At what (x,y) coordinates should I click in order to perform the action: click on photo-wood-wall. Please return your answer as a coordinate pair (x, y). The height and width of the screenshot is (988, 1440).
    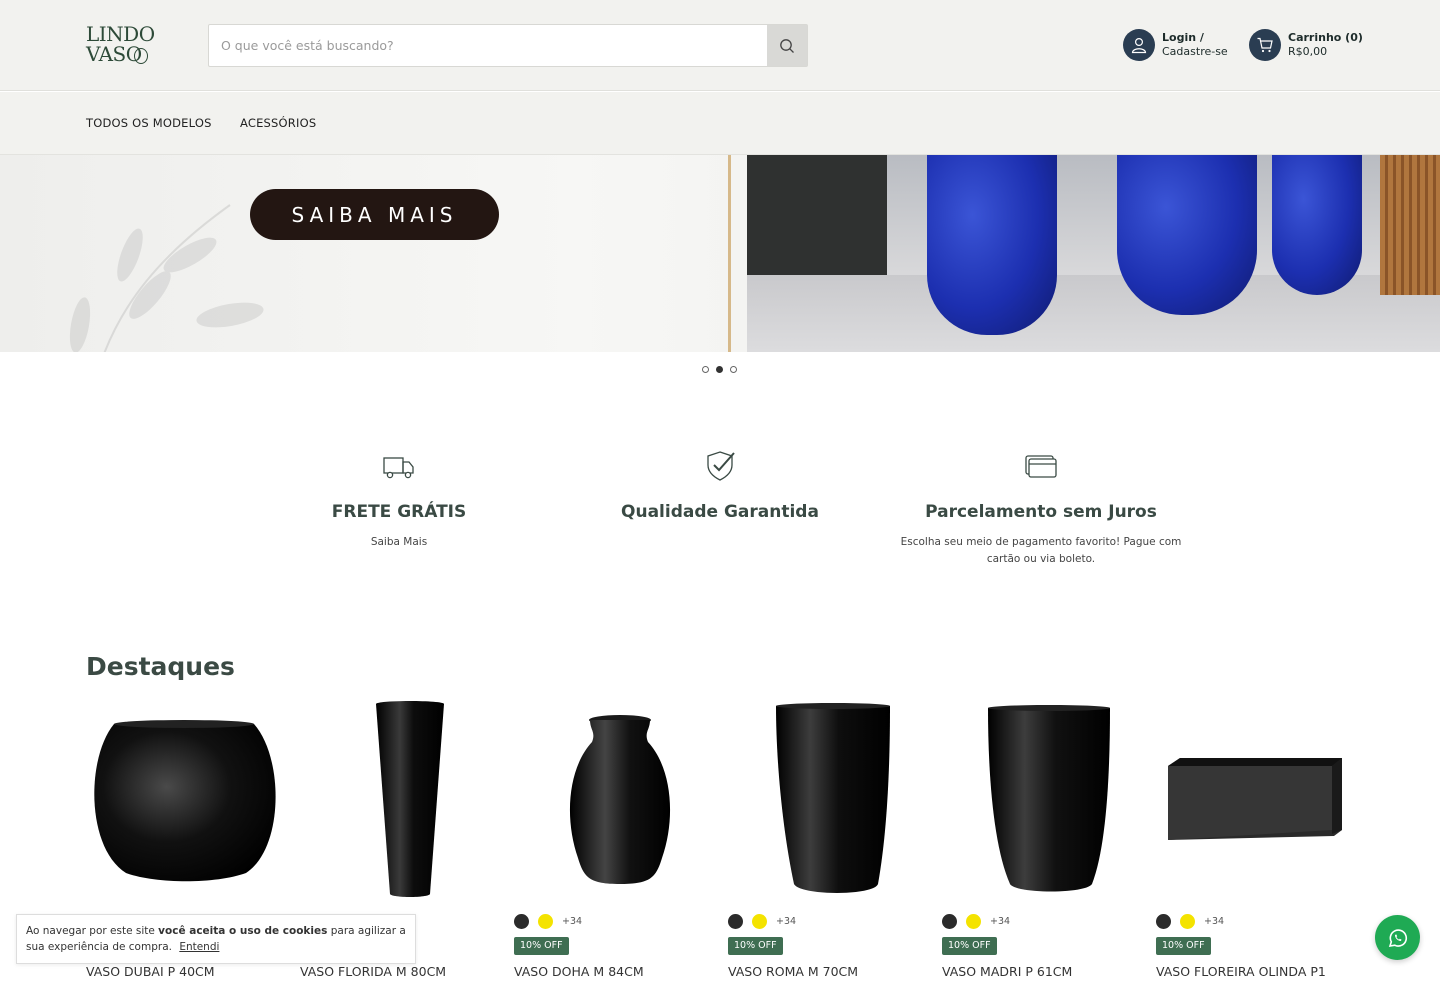
    Looking at the image, I should click on (1410, 225).